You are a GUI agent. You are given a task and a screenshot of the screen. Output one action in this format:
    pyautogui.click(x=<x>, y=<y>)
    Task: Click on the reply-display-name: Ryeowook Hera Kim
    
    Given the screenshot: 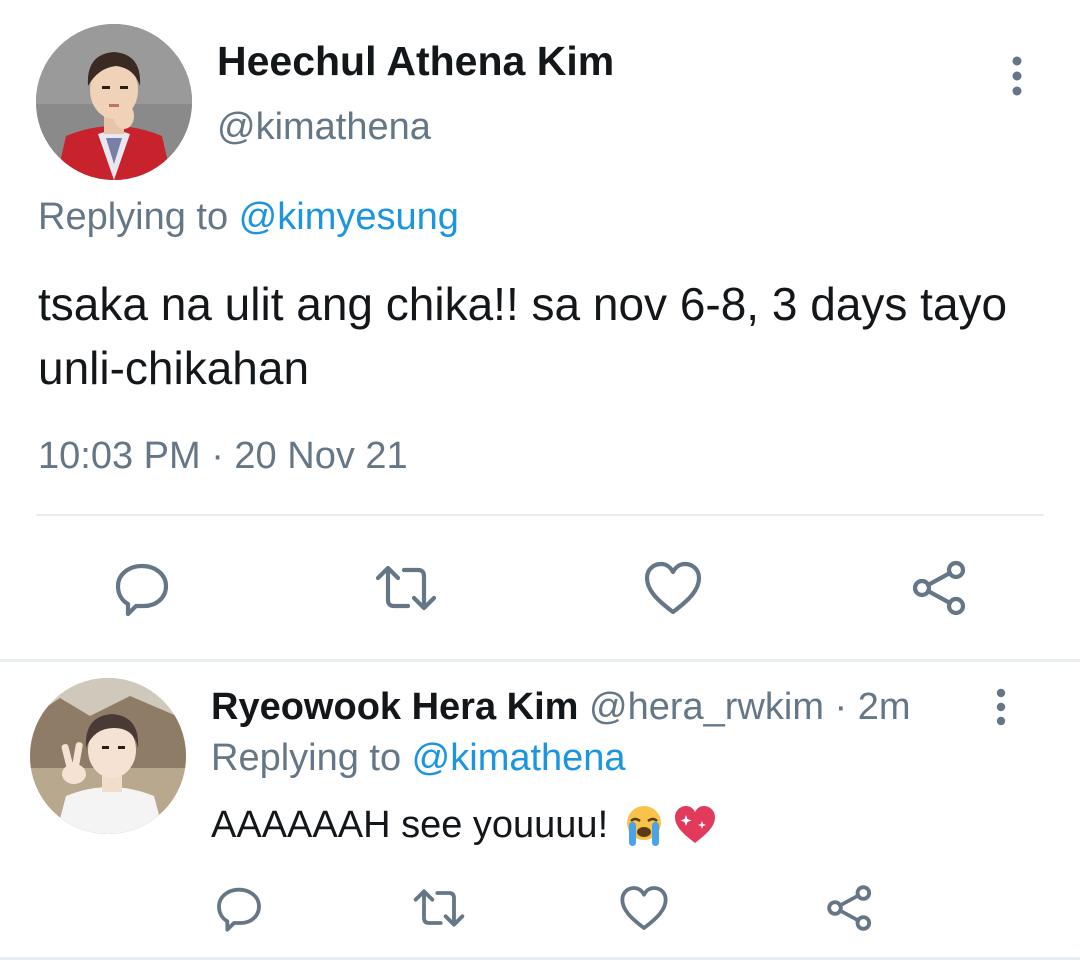 What is the action you would take?
    pyautogui.click(x=394, y=707)
    